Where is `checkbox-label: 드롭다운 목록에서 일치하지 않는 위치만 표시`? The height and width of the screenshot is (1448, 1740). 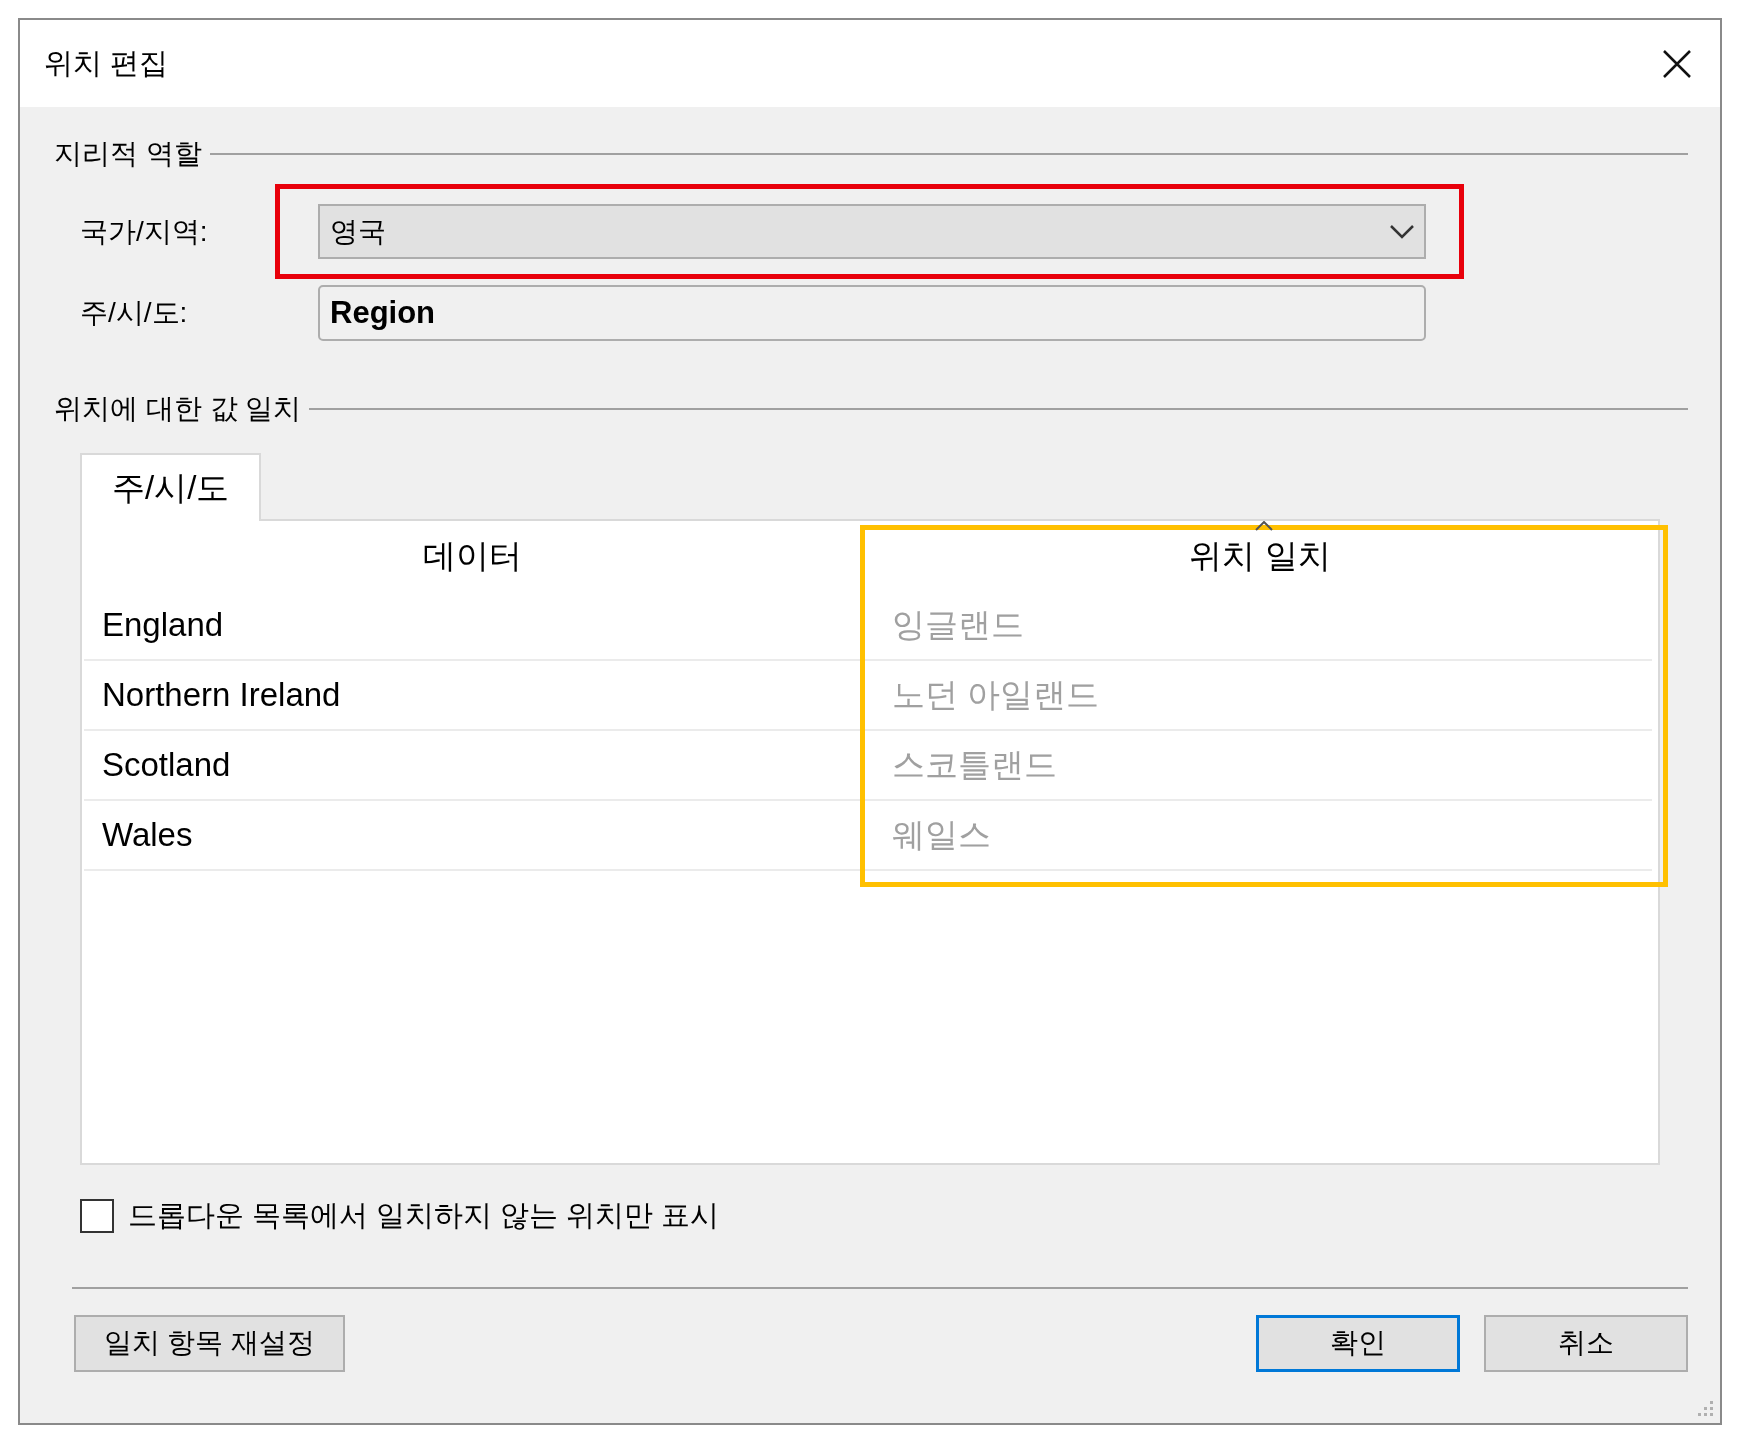 checkbox-label: 드롭다운 목록에서 일치하지 않는 위치만 표시 is located at coordinates (424, 1215).